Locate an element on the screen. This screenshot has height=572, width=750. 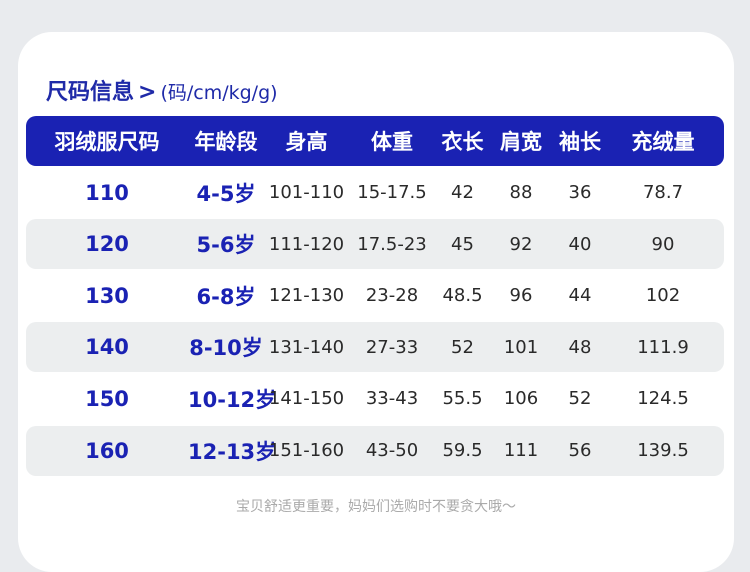
cell-height: 131-140 is located at coordinates (306, 347).